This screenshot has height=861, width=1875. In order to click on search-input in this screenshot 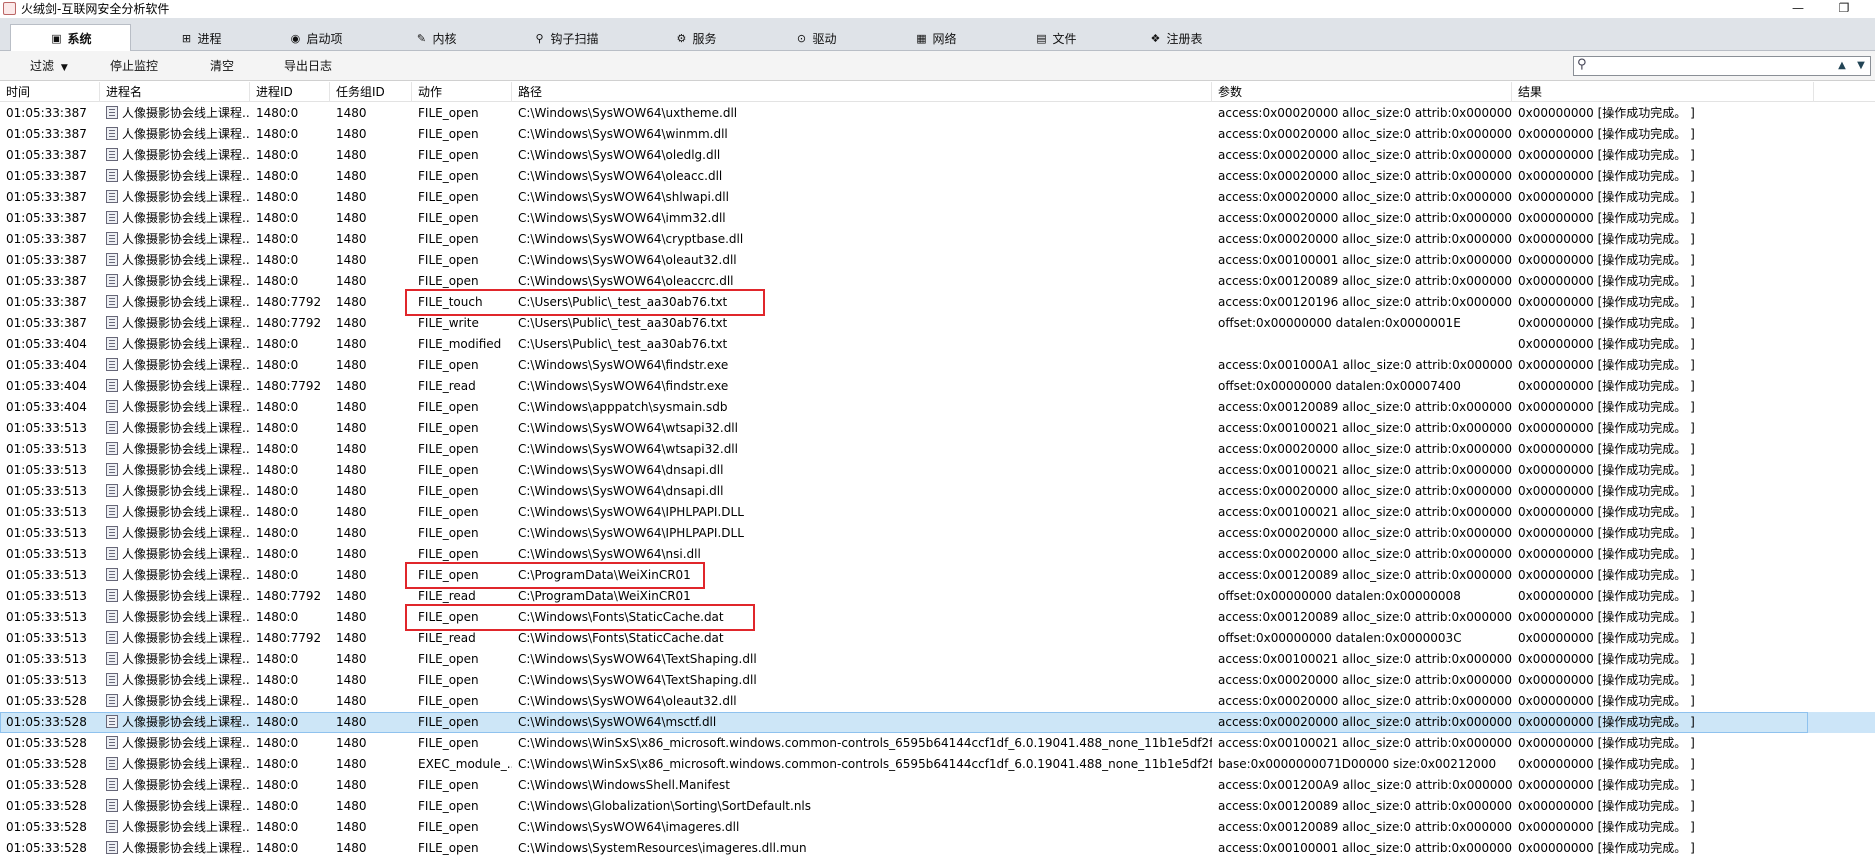, I will do `click(1708, 66)`.